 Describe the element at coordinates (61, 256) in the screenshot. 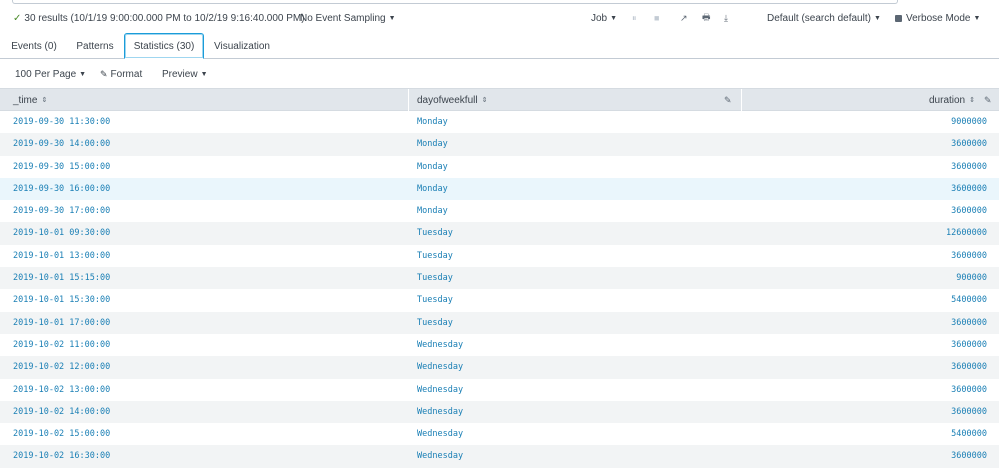

I see `time-cell: 2019-10-01 13:00:00` at that location.